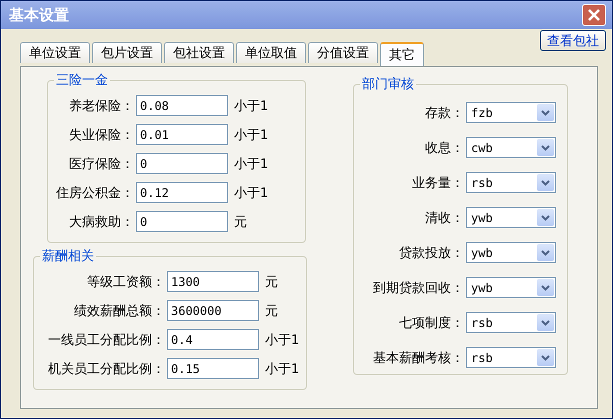  Describe the element at coordinates (55, 52) in the screenshot. I see `tab: 单位设置` at that location.